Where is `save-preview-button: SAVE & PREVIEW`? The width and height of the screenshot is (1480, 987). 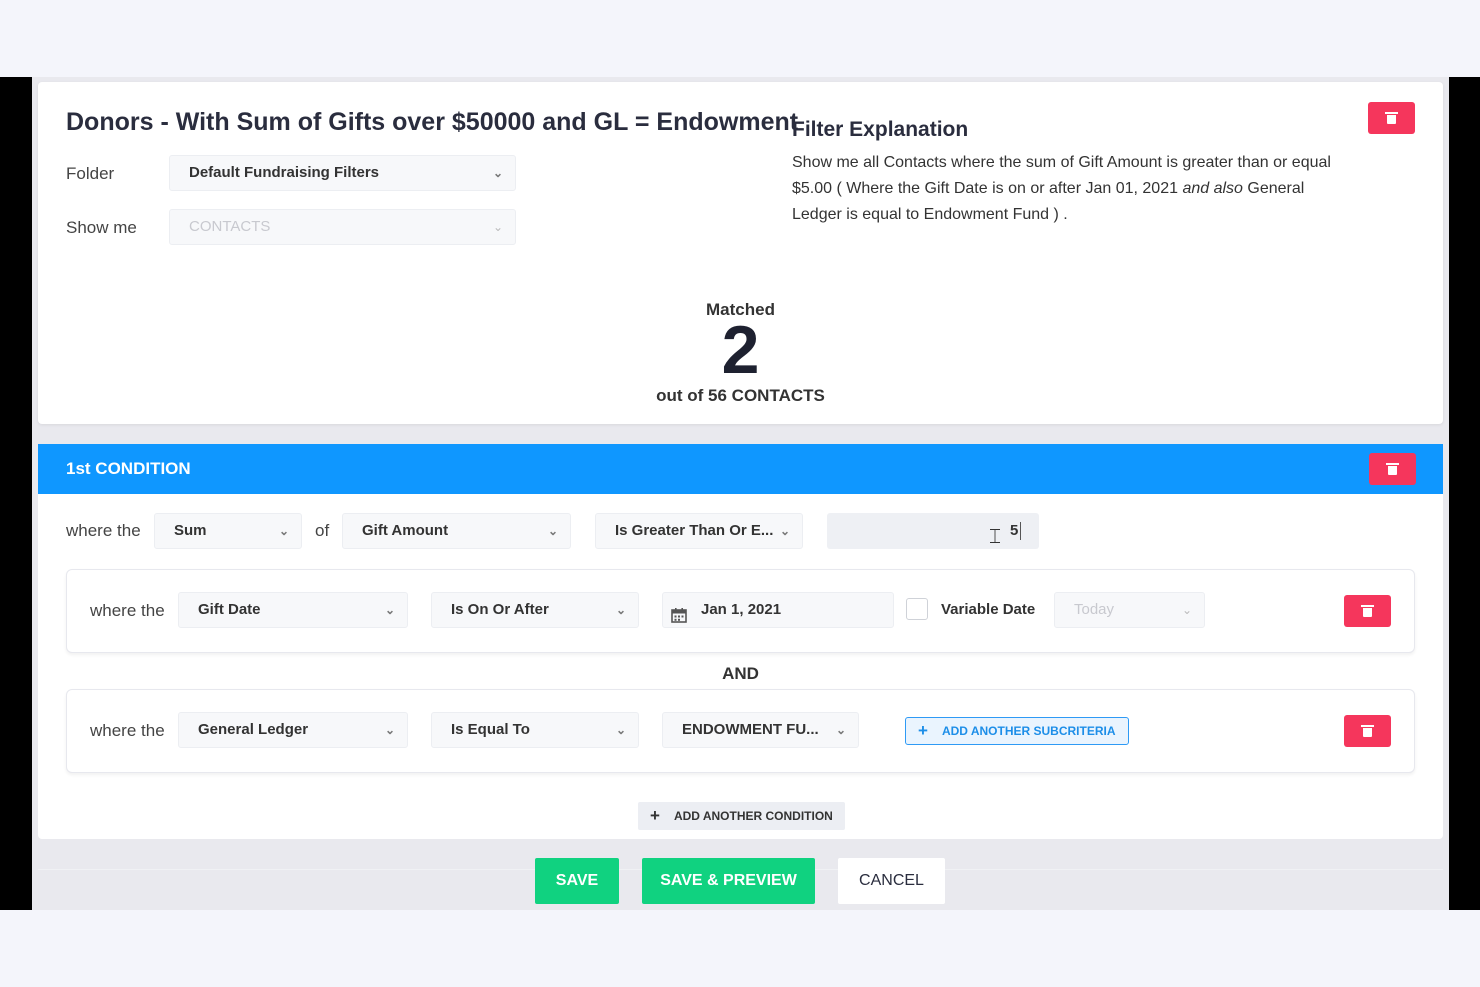
save-preview-button: SAVE & PREVIEW is located at coordinates (728, 881).